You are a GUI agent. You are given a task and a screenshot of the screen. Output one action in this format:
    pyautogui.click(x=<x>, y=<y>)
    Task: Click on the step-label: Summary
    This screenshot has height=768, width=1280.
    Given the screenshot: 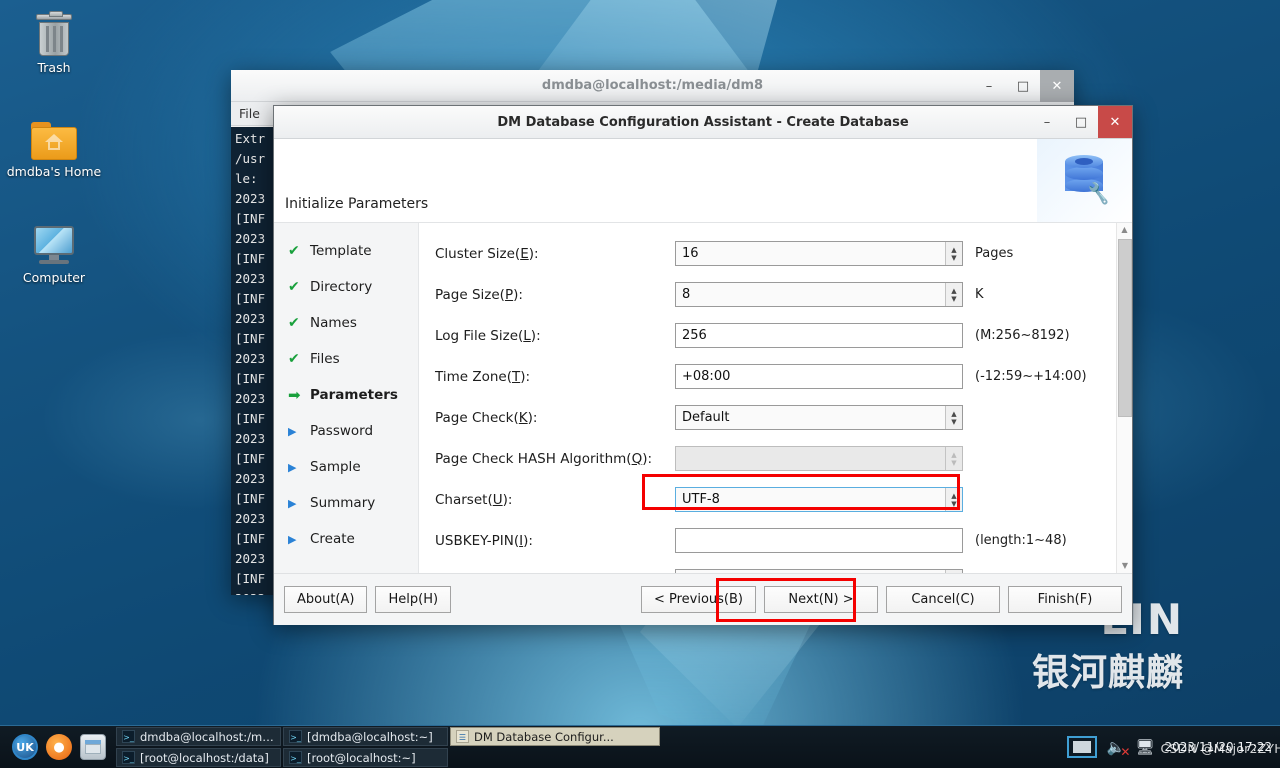 What is the action you would take?
    pyautogui.click(x=343, y=503)
    